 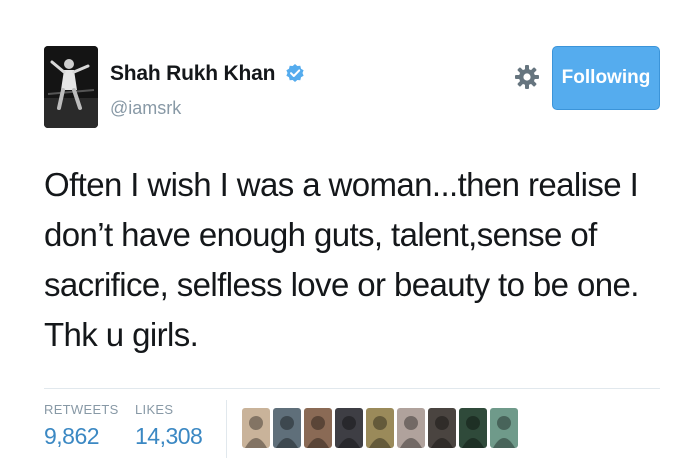 I want to click on likes-count: 14,308, so click(x=169, y=436).